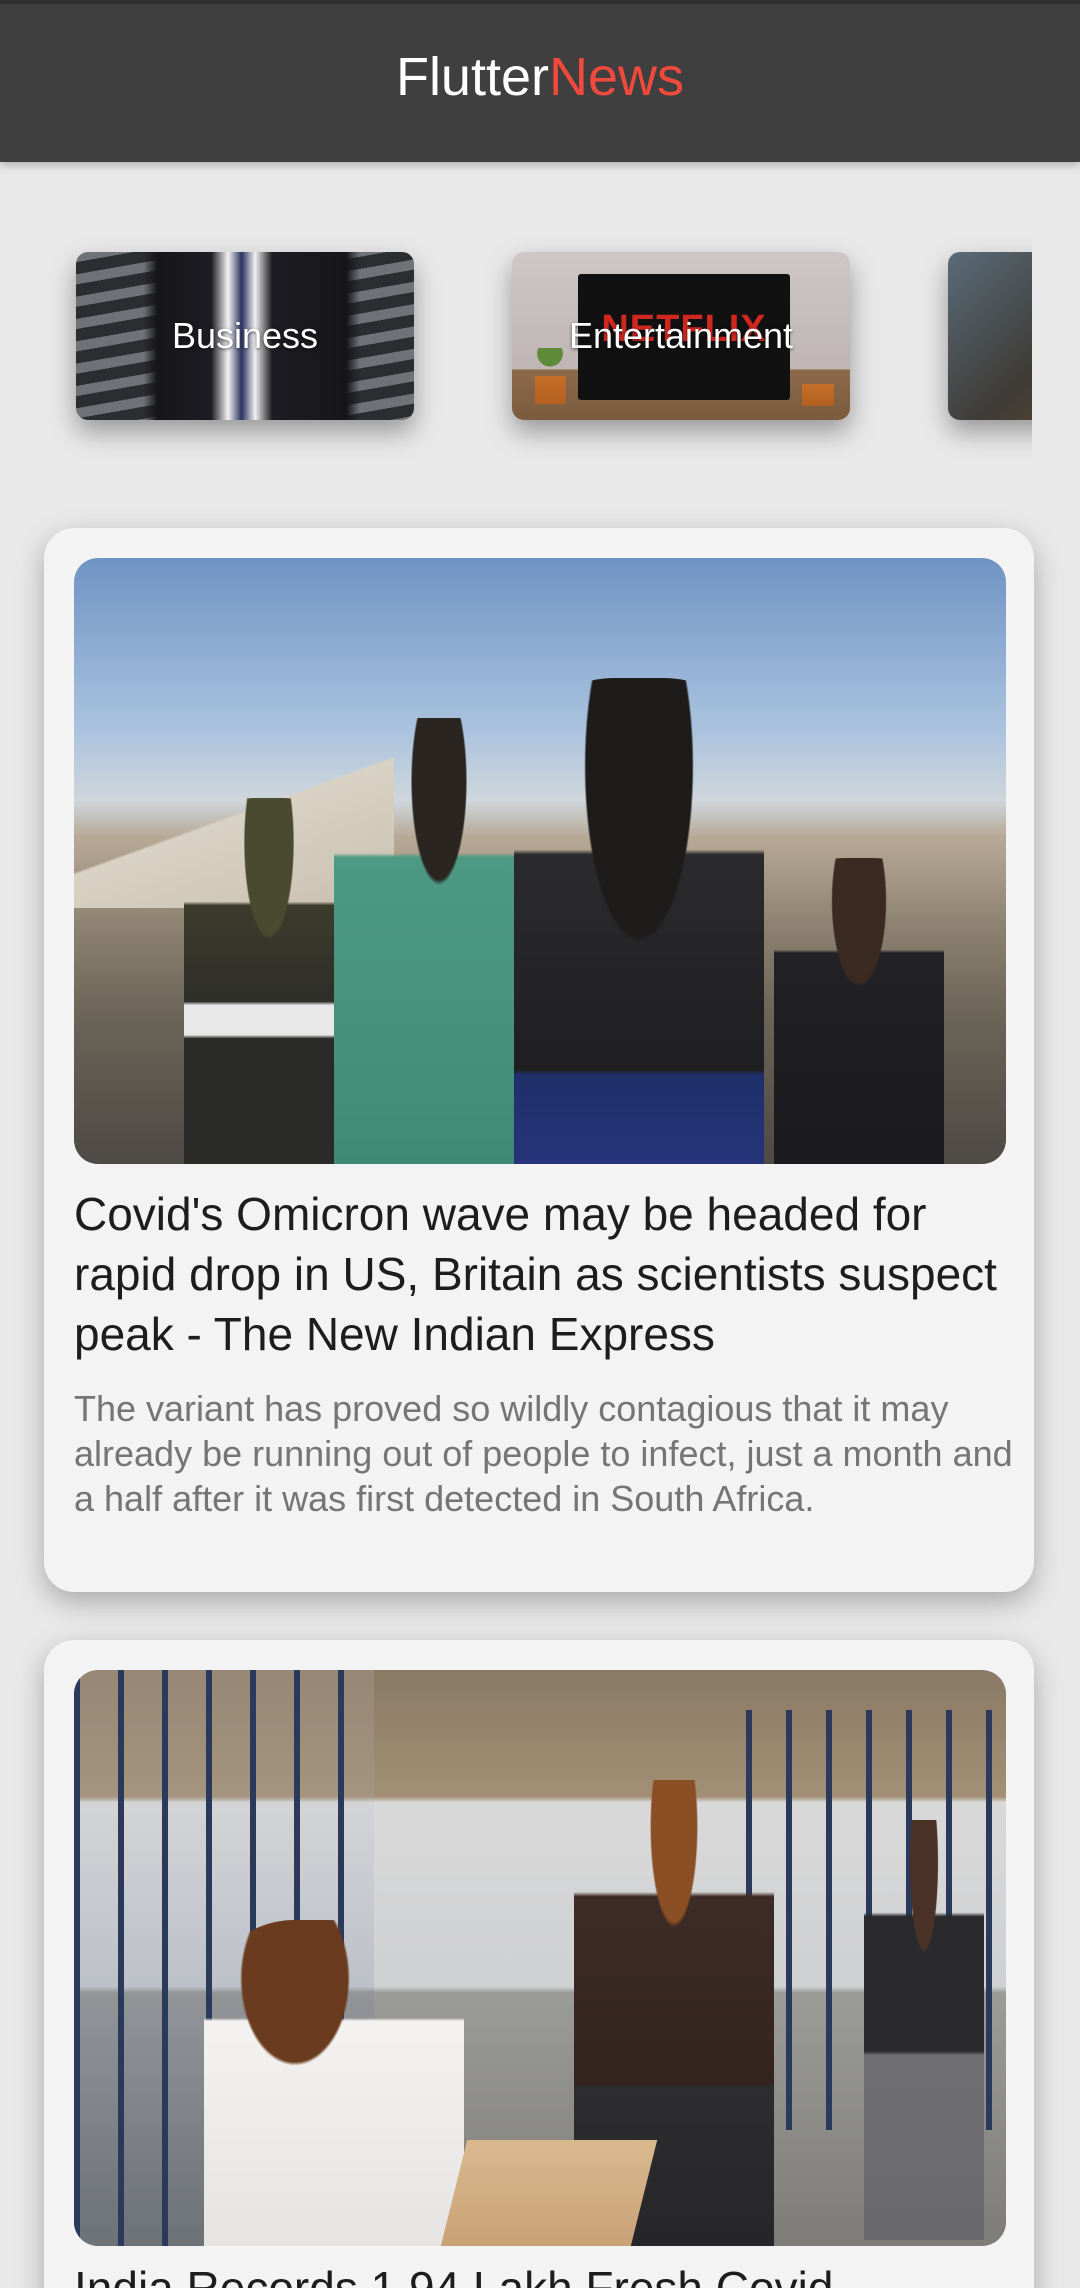 This screenshot has width=1080, height=2288. What do you see at coordinates (617, 77) in the screenshot?
I see `app-title-news: News` at bounding box center [617, 77].